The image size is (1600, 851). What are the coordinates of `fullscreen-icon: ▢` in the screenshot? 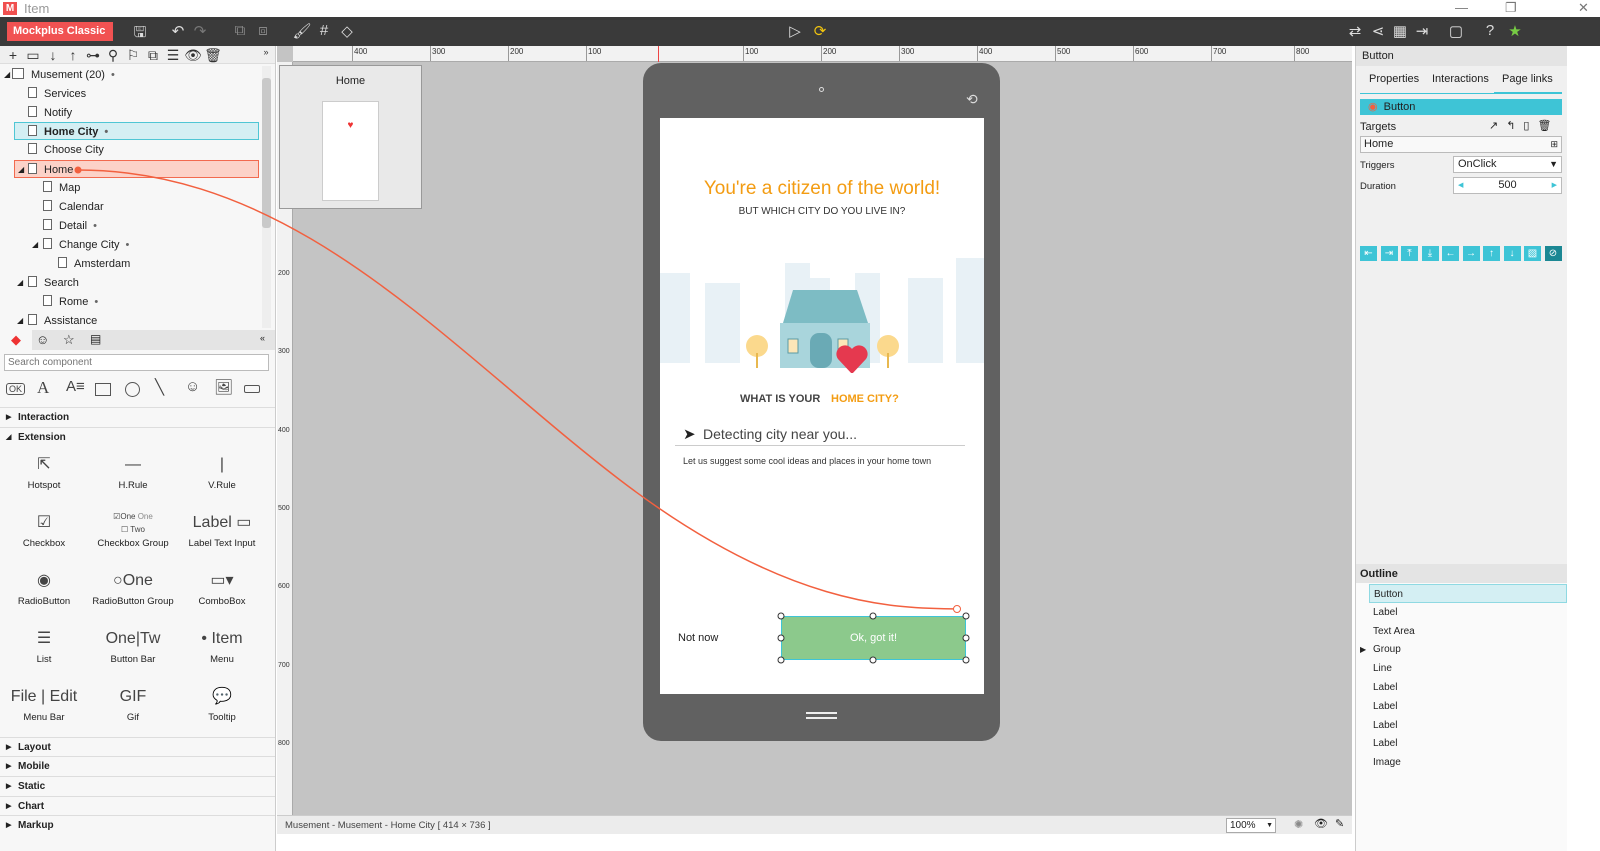 It's located at (1456, 31).